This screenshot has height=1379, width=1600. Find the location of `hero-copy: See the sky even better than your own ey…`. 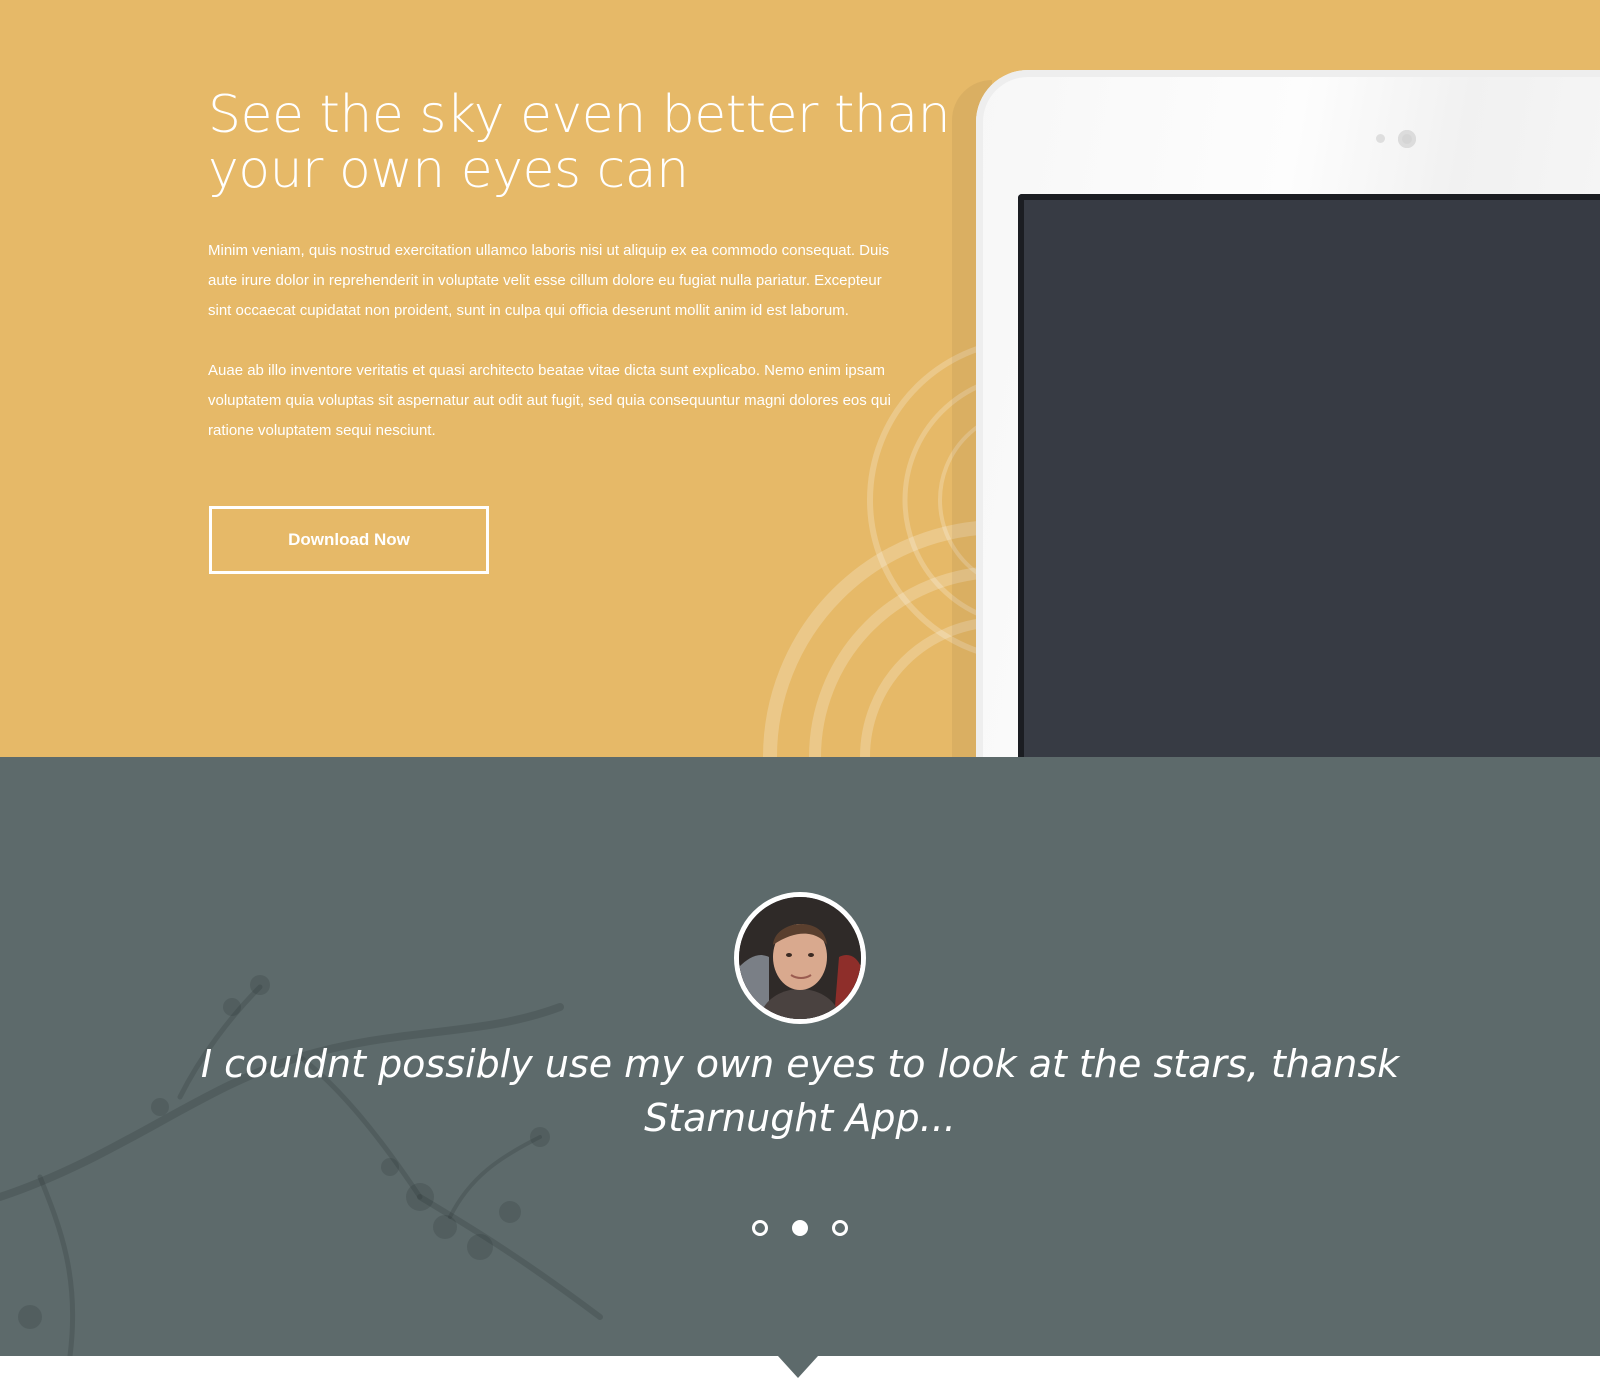

hero-copy: See the sky even better than your own ey… is located at coordinates (579, 265).